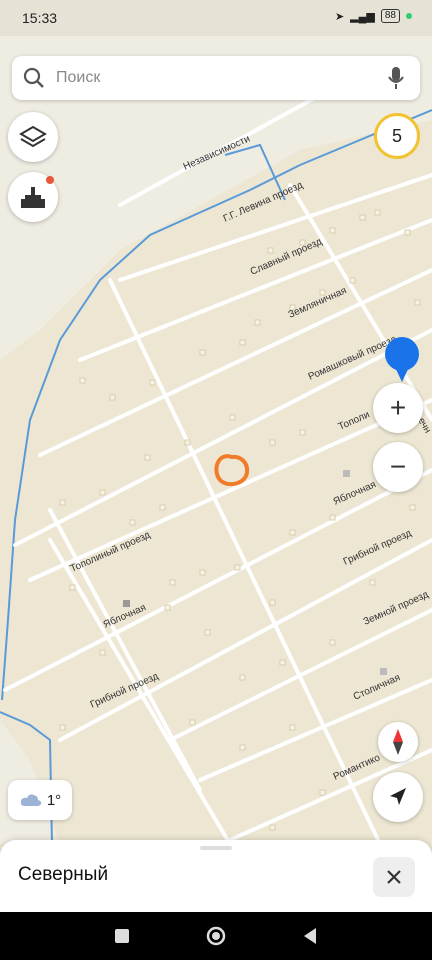 Image resolution: width=432 pixels, height=960 pixels. Describe the element at coordinates (122, 936) in the screenshot. I see `recents-icon` at that location.